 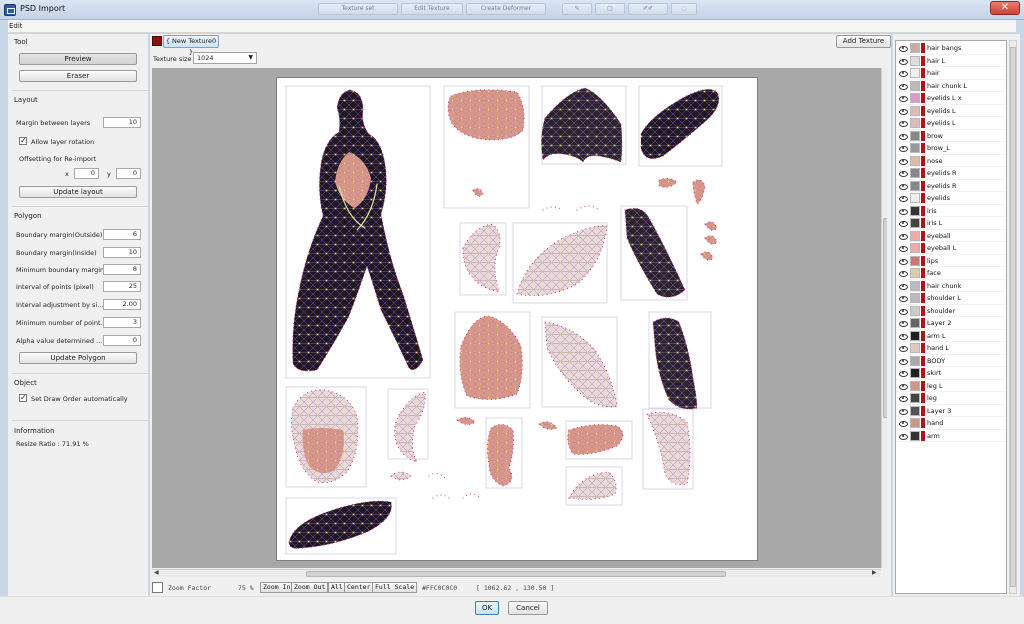 What do you see at coordinates (951, 311) in the screenshot?
I see `layer-row: shoulder` at bounding box center [951, 311].